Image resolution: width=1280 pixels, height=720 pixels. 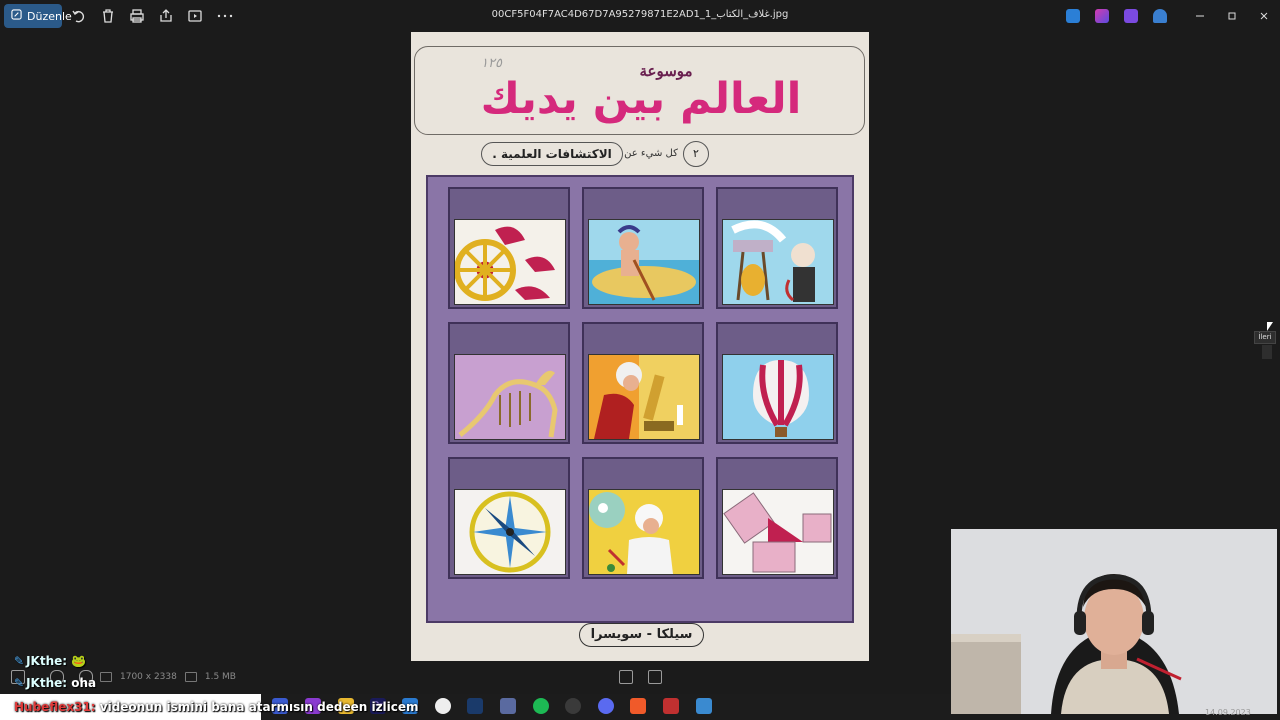 What do you see at coordinates (606, 706) in the screenshot?
I see `discord-icon` at bounding box center [606, 706].